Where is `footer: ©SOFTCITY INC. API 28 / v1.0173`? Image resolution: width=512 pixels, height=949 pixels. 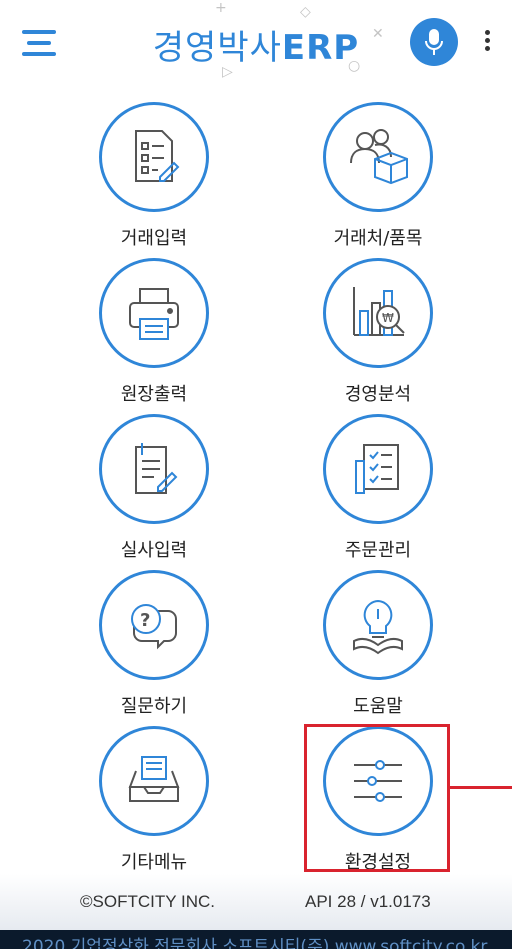 footer: ©SOFTCITY INC. API 28 / v1.0173 is located at coordinates (256, 902).